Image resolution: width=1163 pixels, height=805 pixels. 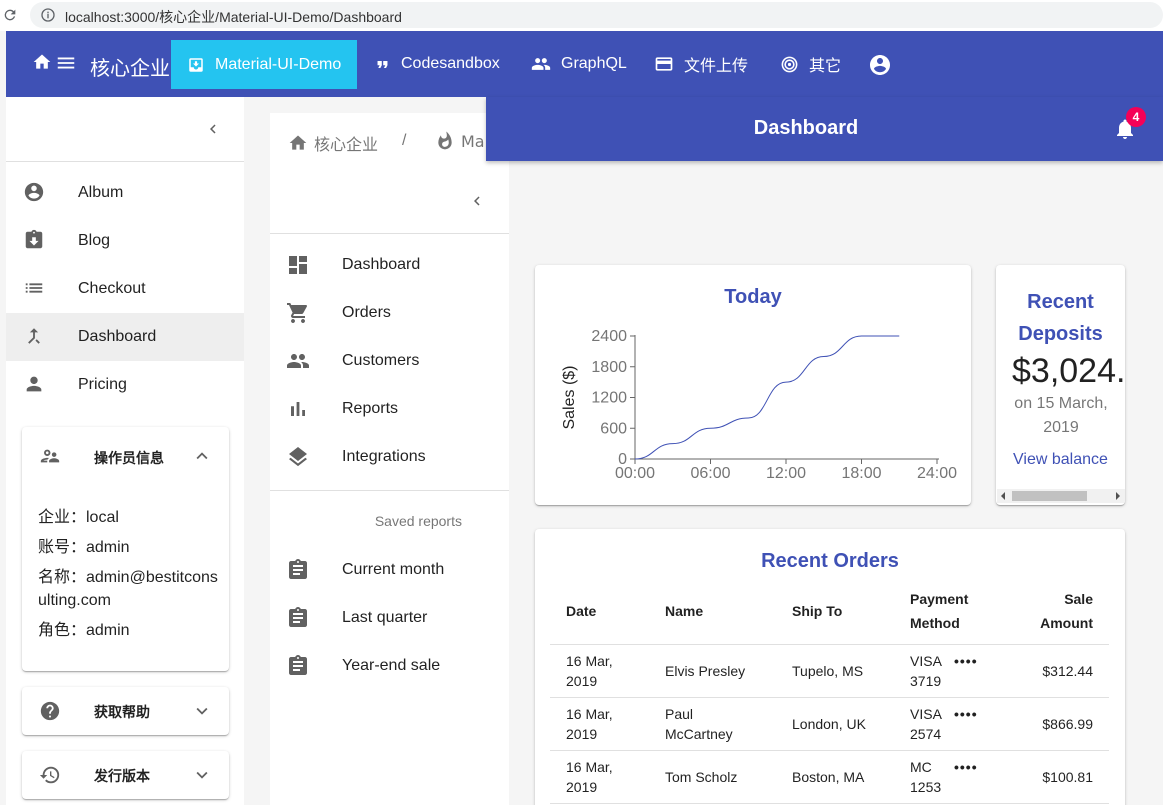 I want to click on saved-report-current-month: Current month, so click(x=389, y=570).